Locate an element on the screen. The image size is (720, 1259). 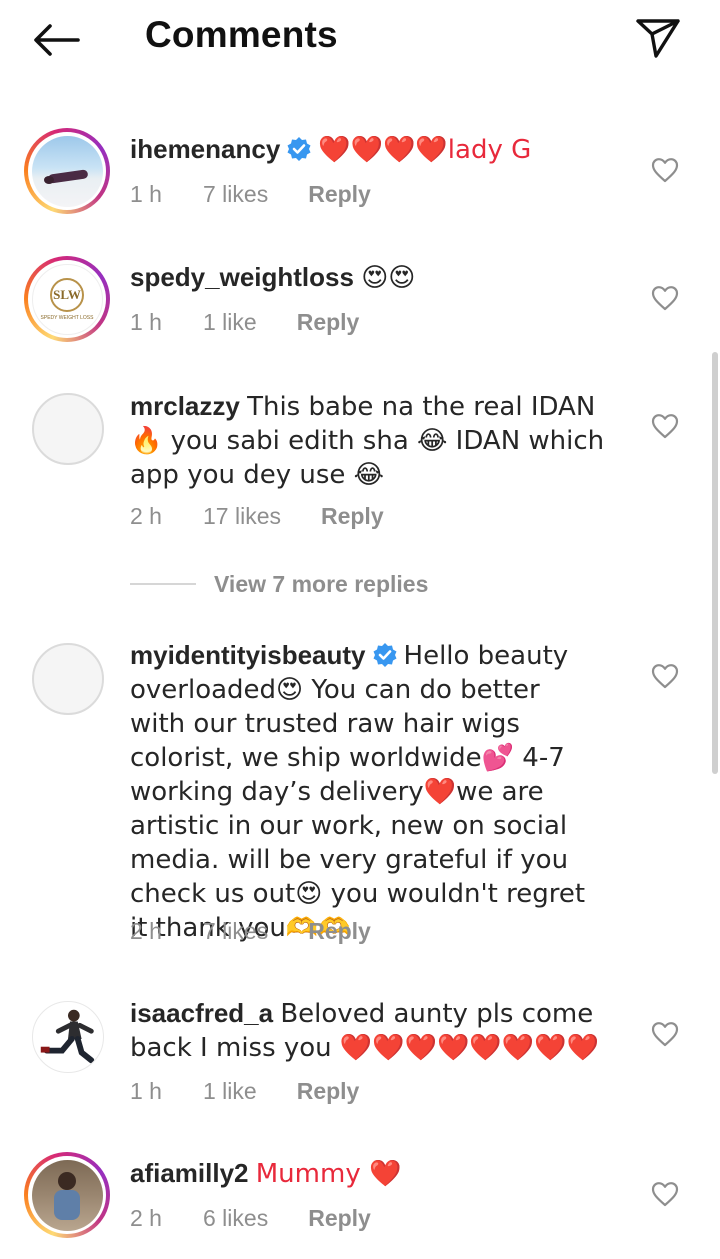
send-icon is located at coordinates (658, 38).